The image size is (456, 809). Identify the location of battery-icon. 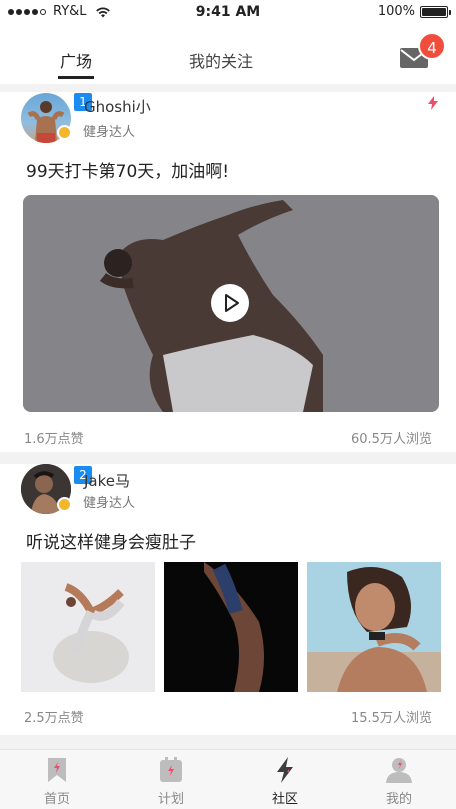
(435, 11).